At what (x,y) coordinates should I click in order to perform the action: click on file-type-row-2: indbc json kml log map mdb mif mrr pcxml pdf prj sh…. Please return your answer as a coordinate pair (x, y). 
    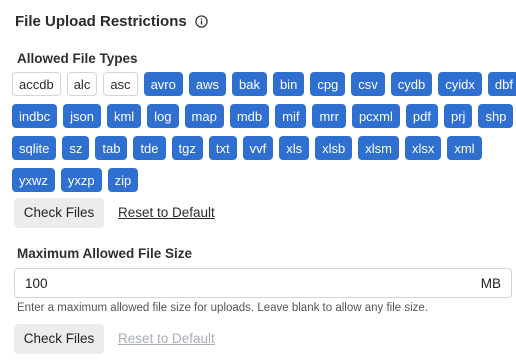
    Looking at the image, I should click on (263, 116).